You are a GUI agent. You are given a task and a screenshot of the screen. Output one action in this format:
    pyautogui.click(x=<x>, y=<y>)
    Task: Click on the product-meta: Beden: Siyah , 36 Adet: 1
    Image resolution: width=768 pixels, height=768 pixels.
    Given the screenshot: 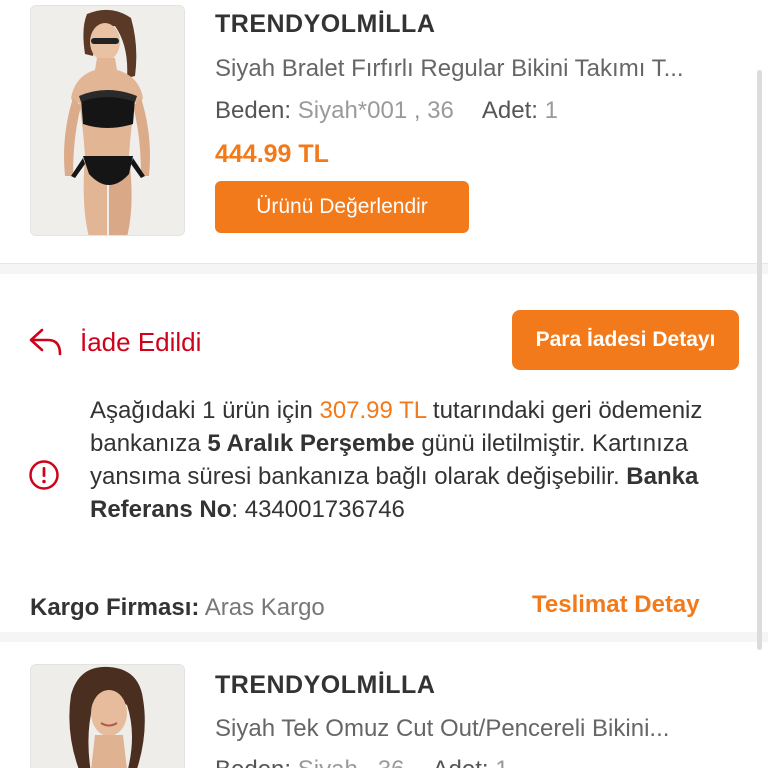 What is the action you would take?
    pyautogui.click(x=362, y=762)
    